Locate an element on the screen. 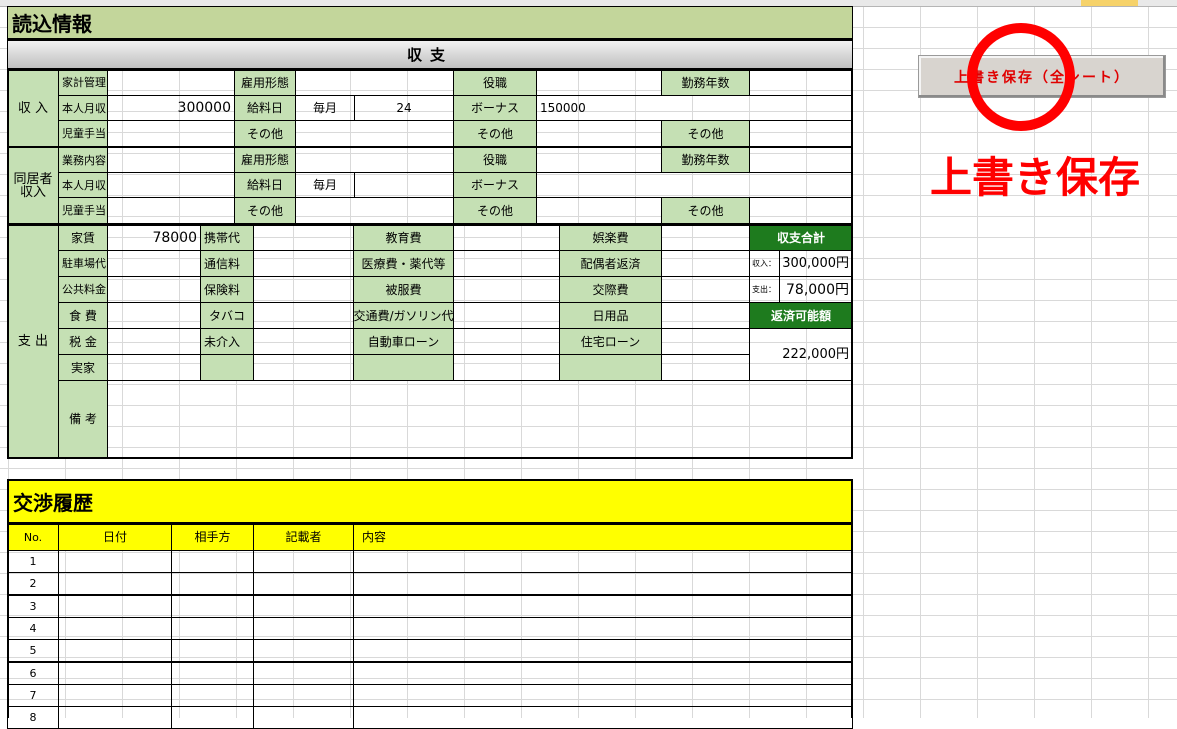  label-monthly-income: 本人月収 is located at coordinates (83, 108).